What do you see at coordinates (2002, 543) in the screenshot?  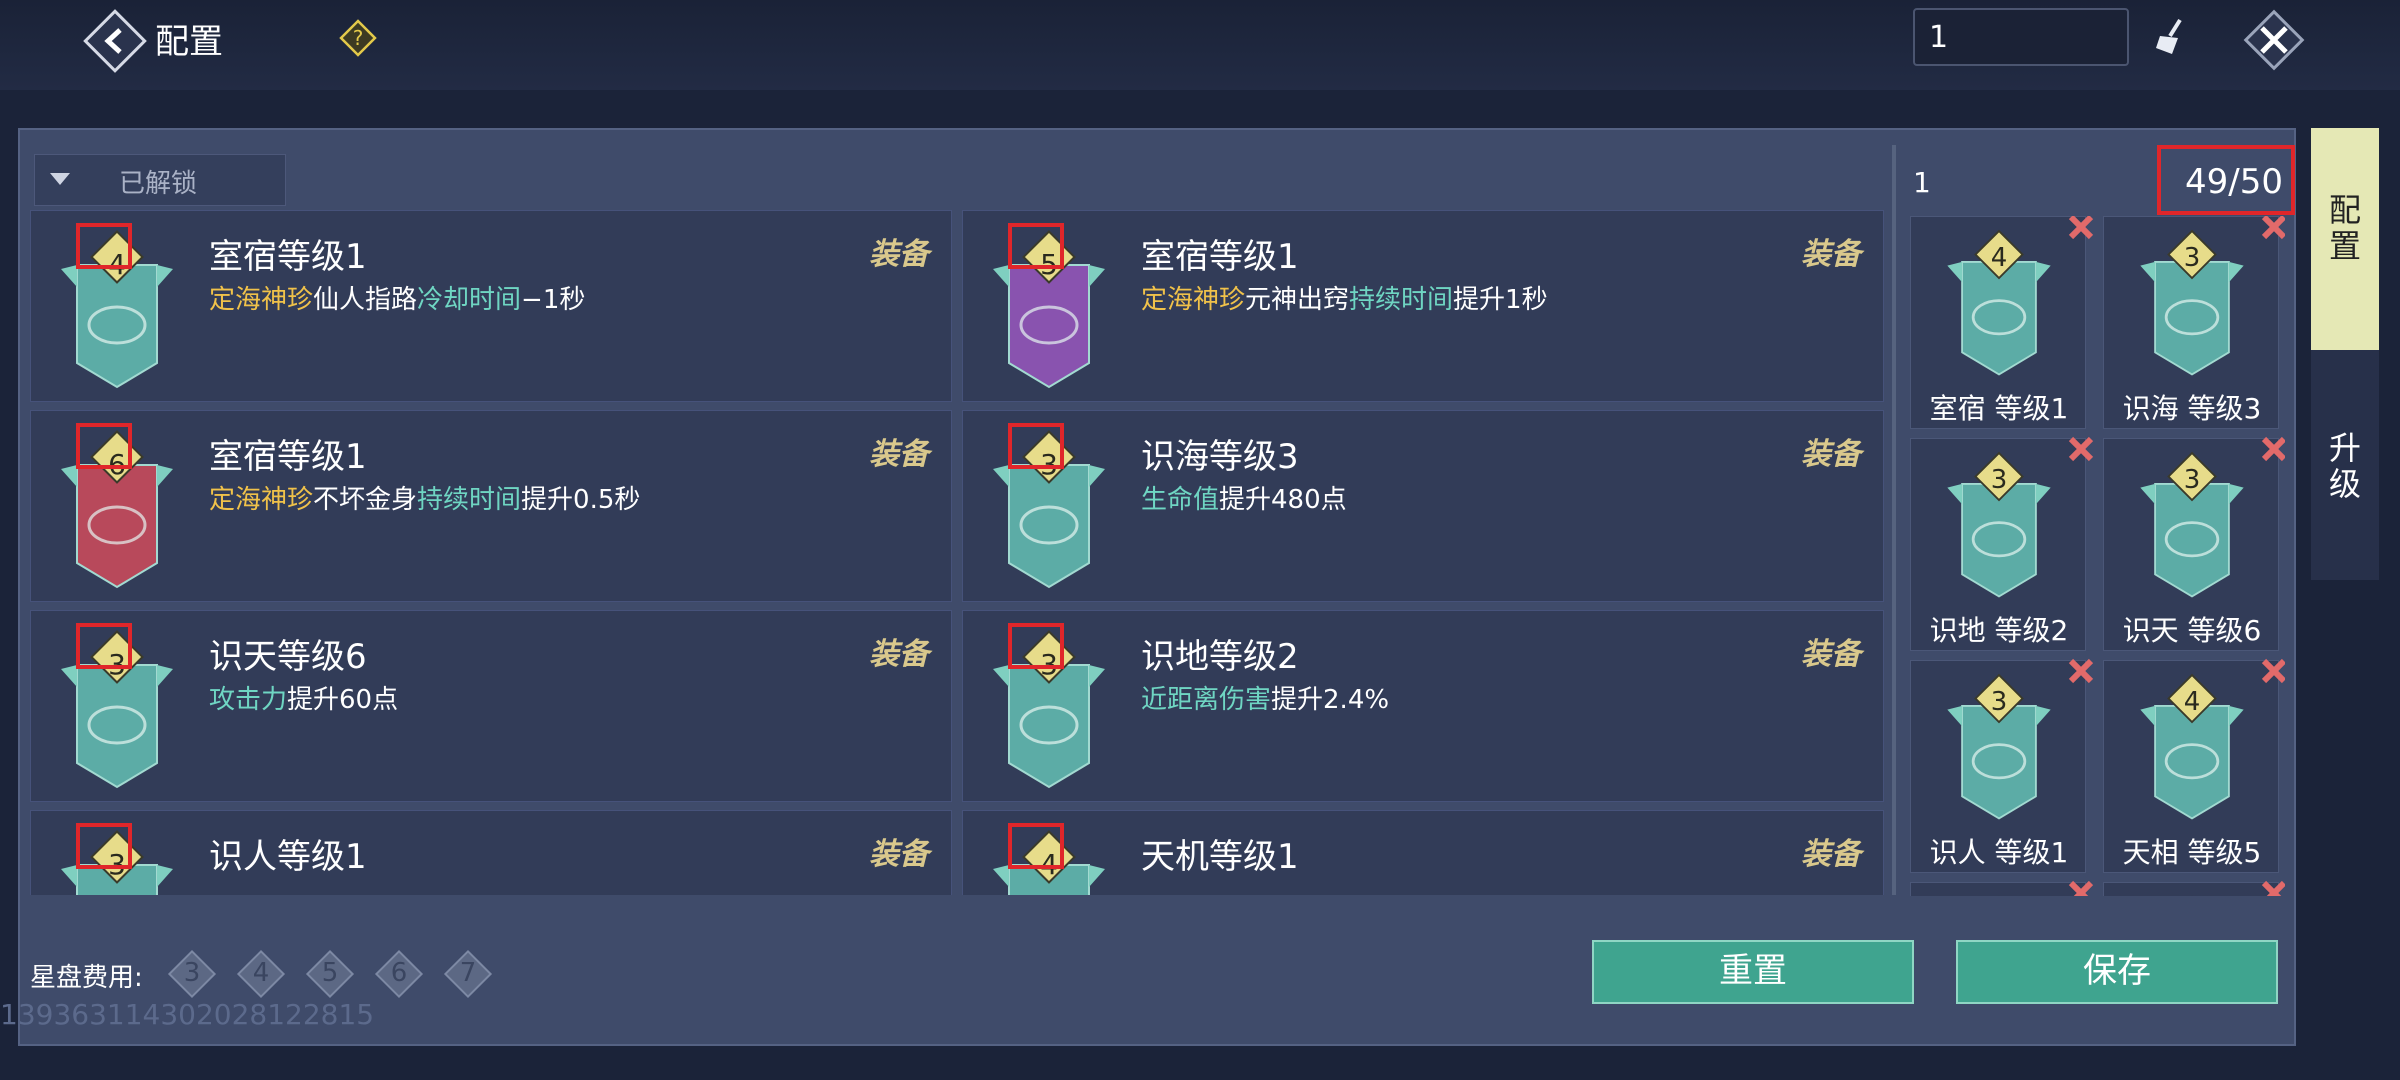 I see `loadout-slot: 3 识地 等级2` at bounding box center [2002, 543].